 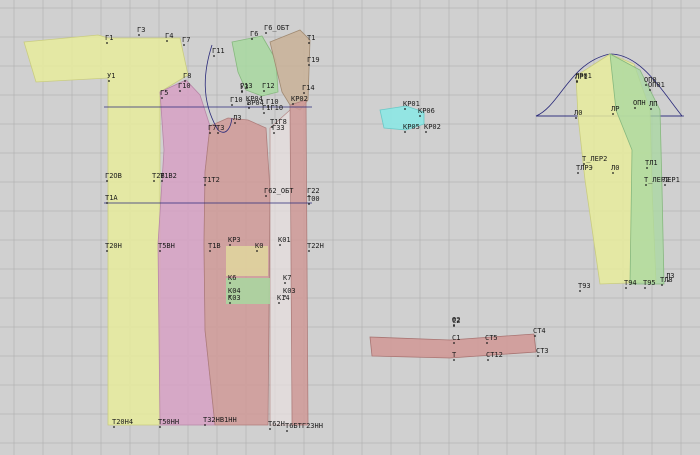 I want to click on point-label: ОП01, so click(x=656, y=85).